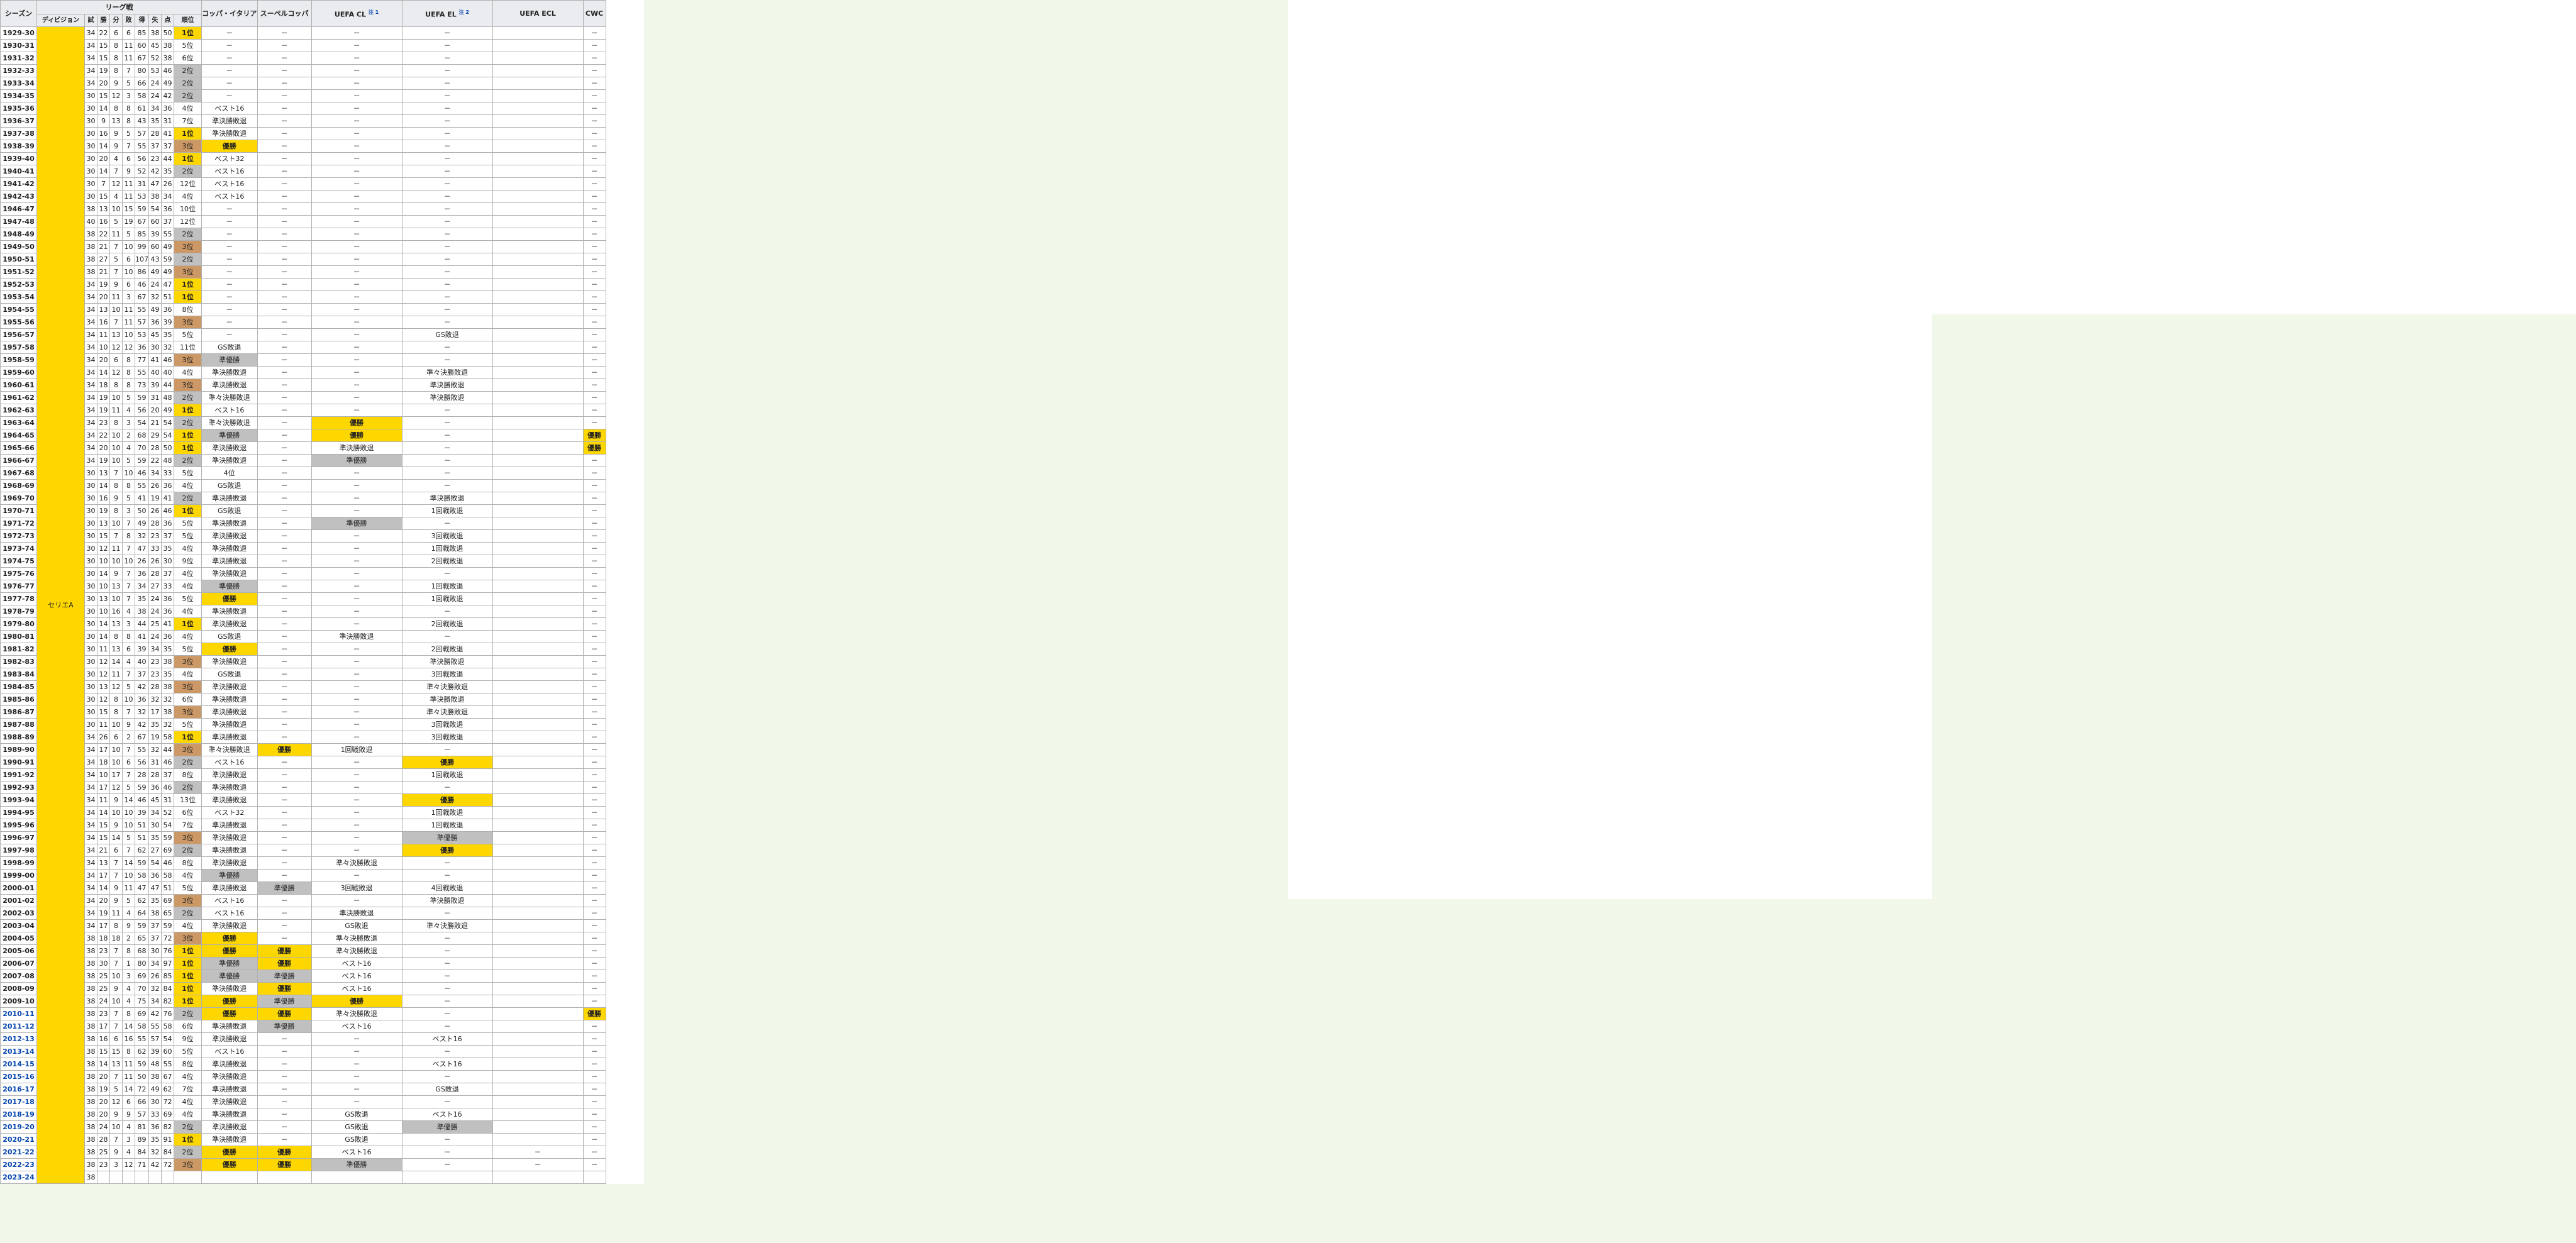 This screenshot has height=1243, width=2576. What do you see at coordinates (18, 536) in the screenshot?
I see `season-cell: 1972-73` at bounding box center [18, 536].